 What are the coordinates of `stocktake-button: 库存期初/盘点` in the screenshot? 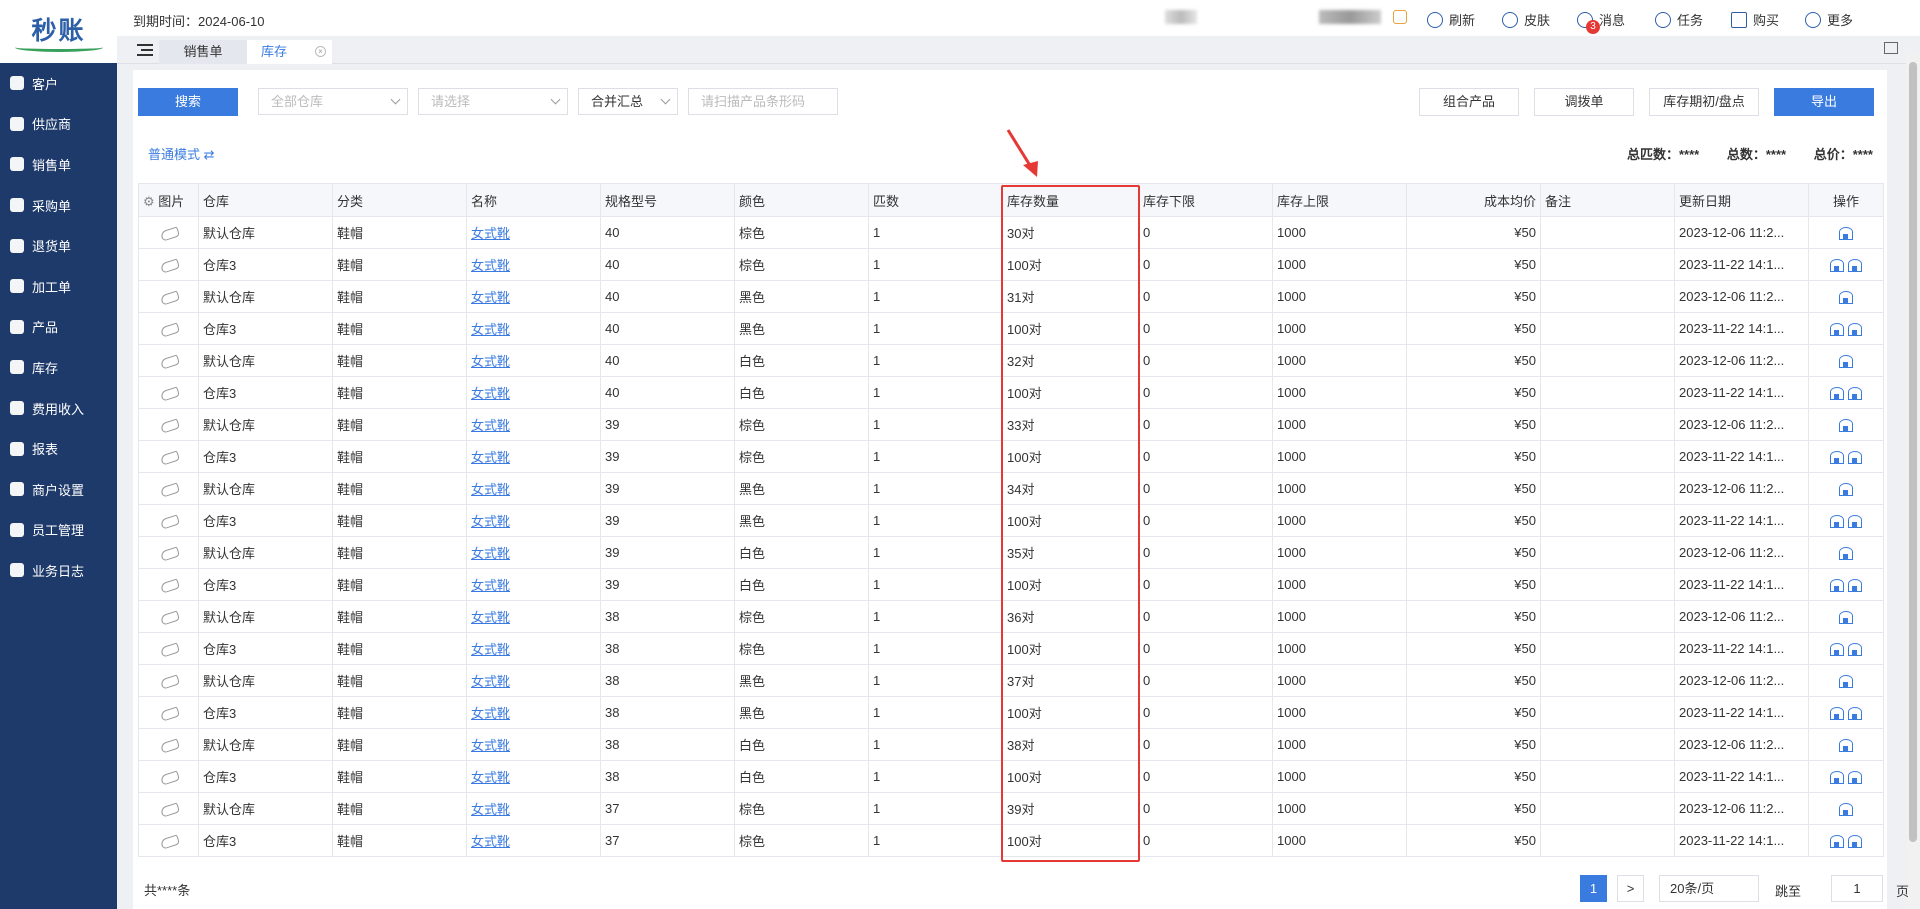 It's located at (1704, 102).